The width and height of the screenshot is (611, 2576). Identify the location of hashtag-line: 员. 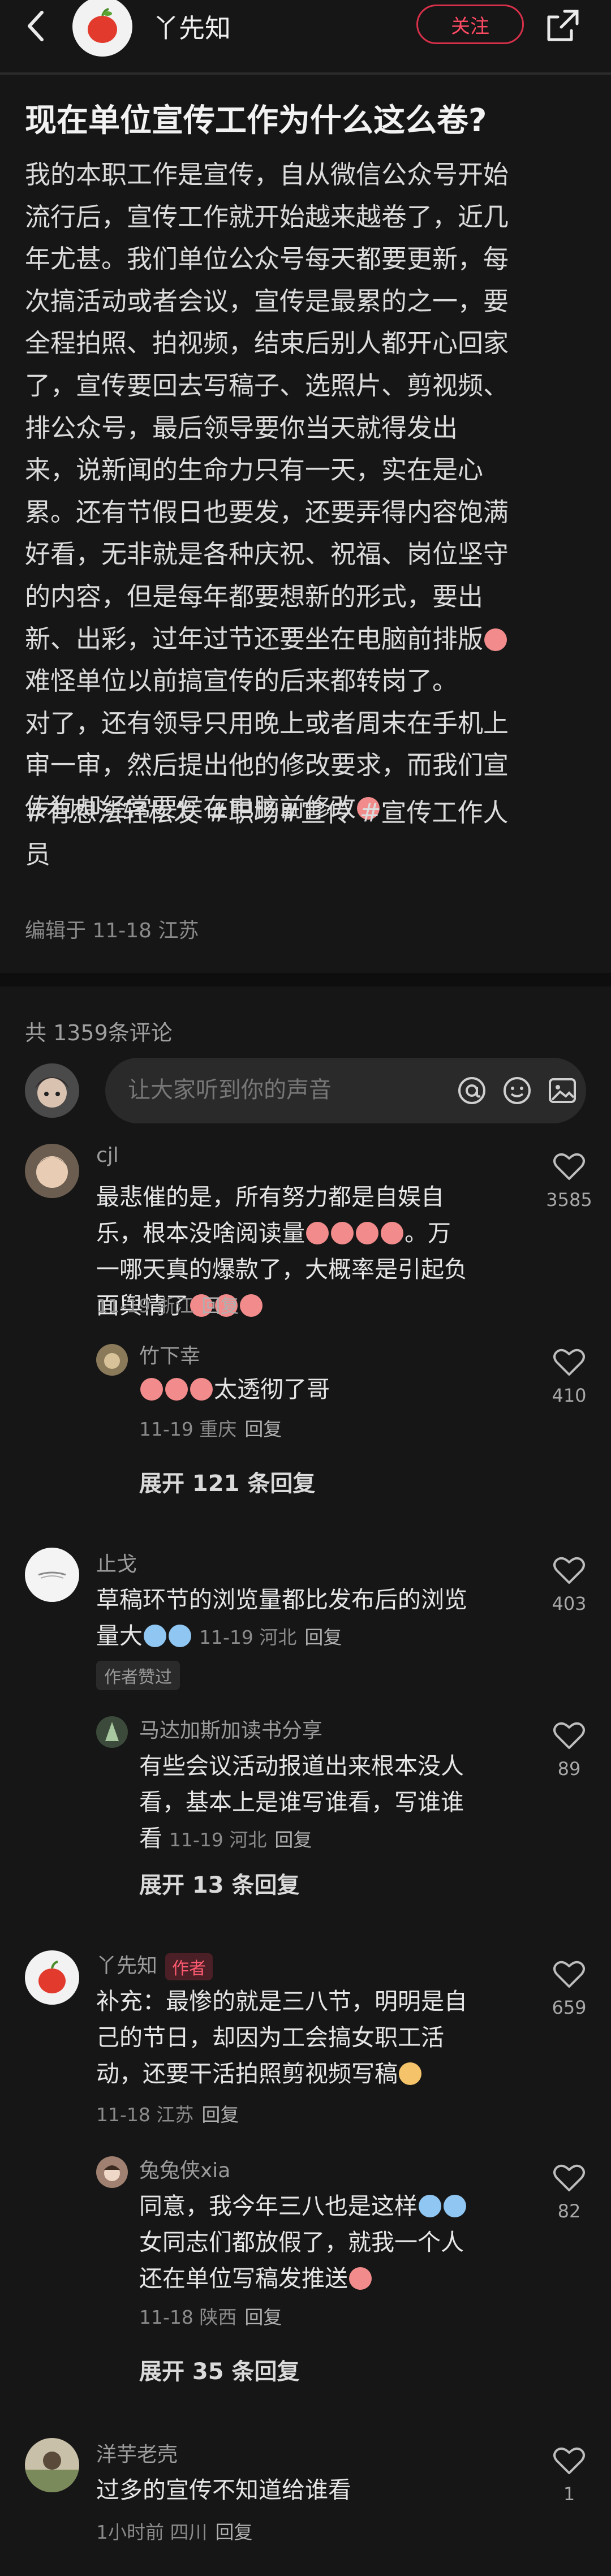
(308, 855).